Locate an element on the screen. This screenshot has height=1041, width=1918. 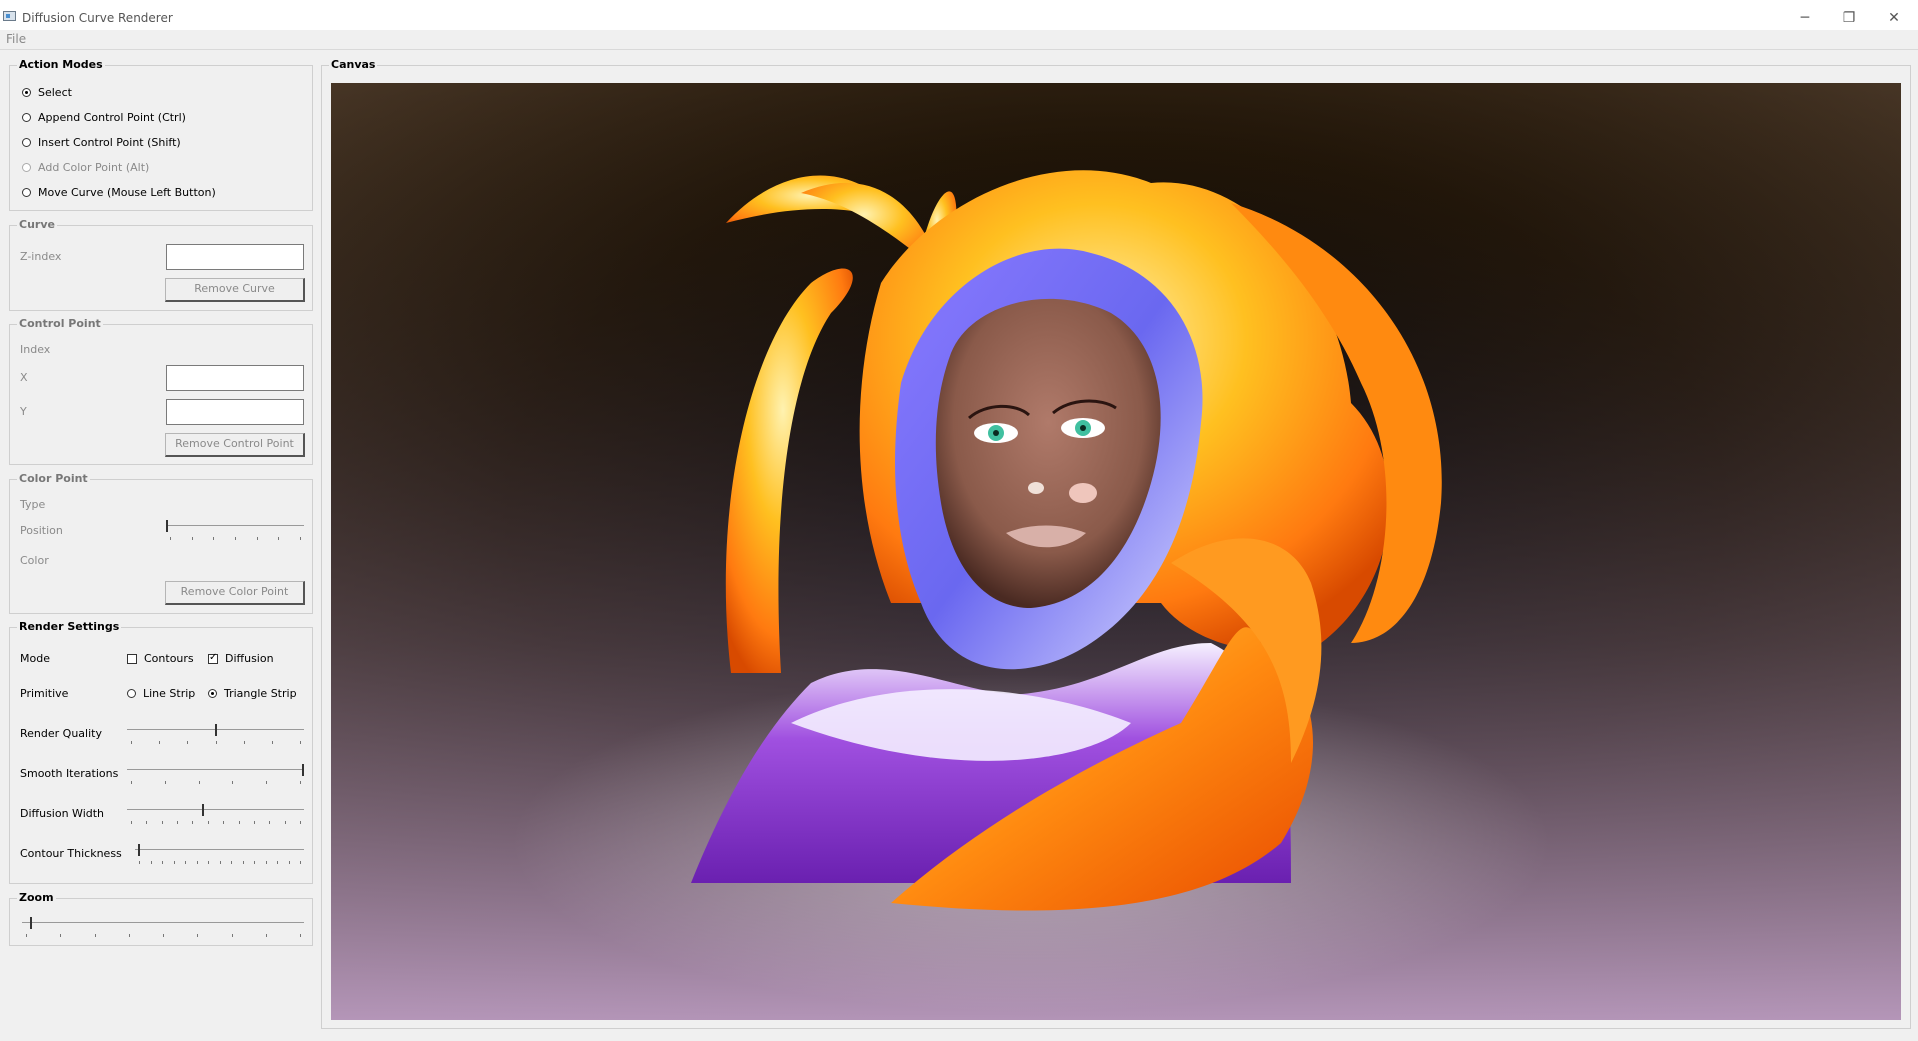
diffusion-checkbox is located at coordinates (213, 658).